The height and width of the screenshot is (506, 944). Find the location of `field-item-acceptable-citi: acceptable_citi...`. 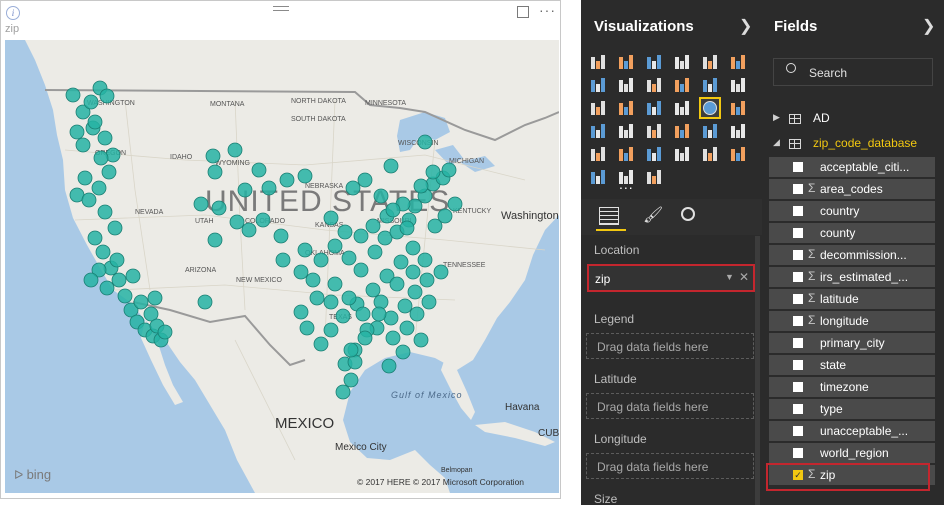

field-item-acceptable-citi: acceptable_citi... is located at coordinates (852, 167).